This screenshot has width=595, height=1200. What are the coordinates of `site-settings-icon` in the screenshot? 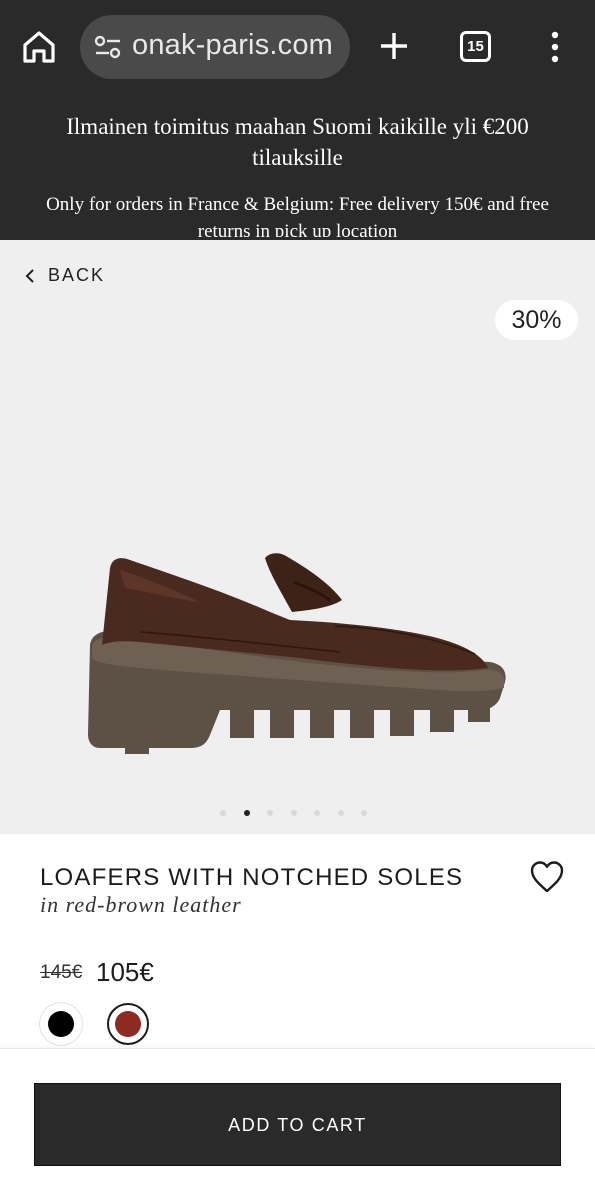 It's located at (108, 47).